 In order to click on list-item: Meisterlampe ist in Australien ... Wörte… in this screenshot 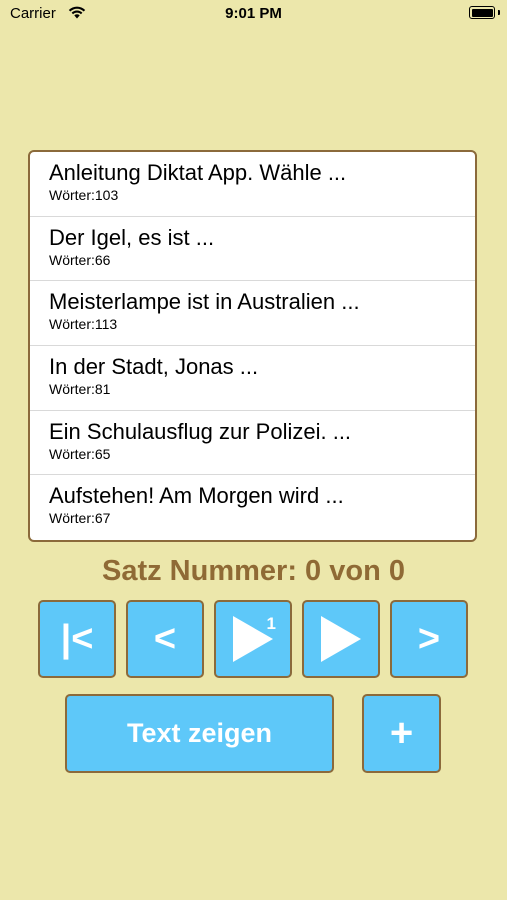, I will do `click(252, 314)`.